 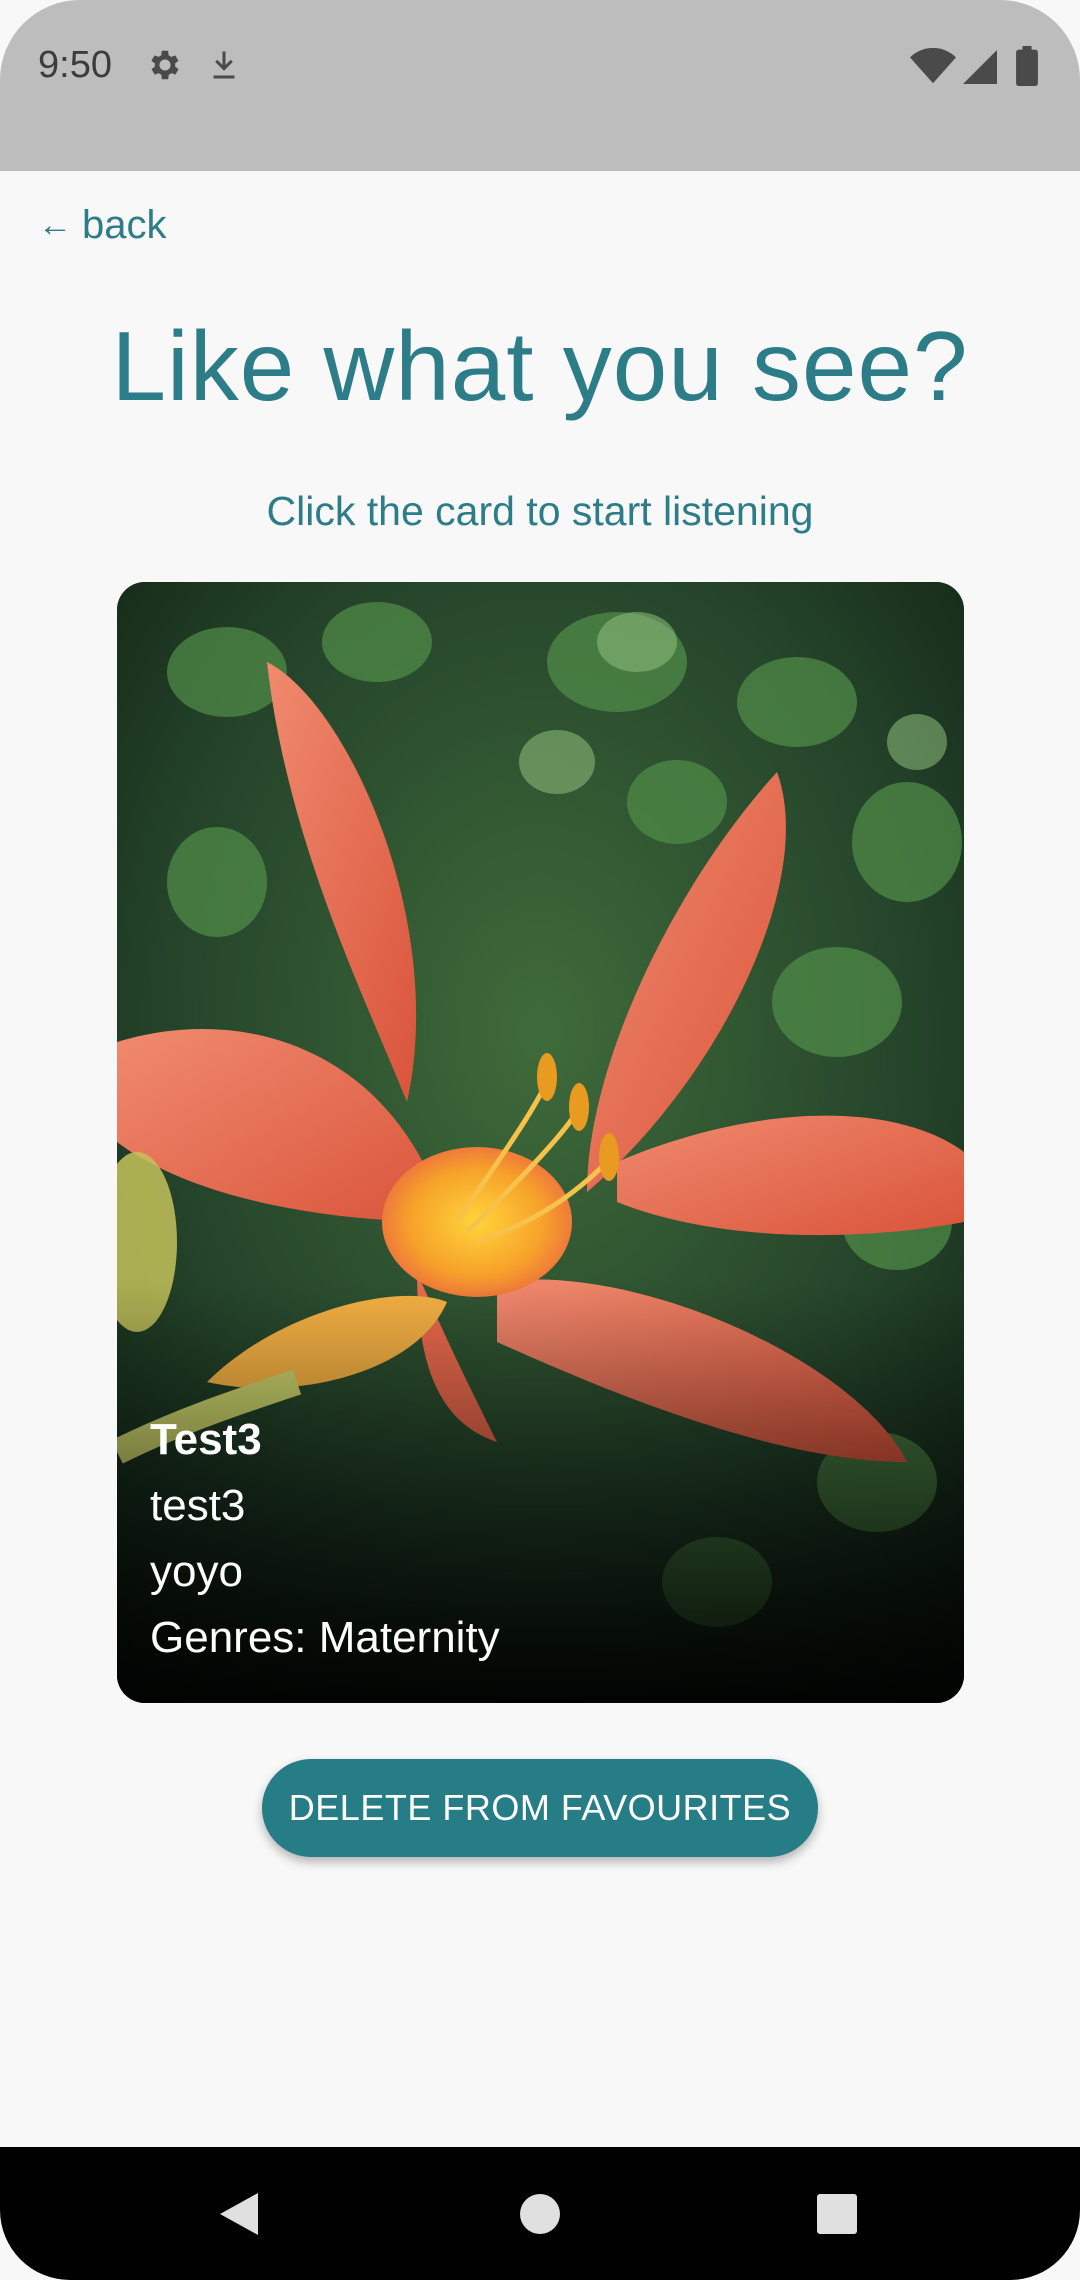 What do you see at coordinates (837, 2216) in the screenshot?
I see `recents-square-icon` at bounding box center [837, 2216].